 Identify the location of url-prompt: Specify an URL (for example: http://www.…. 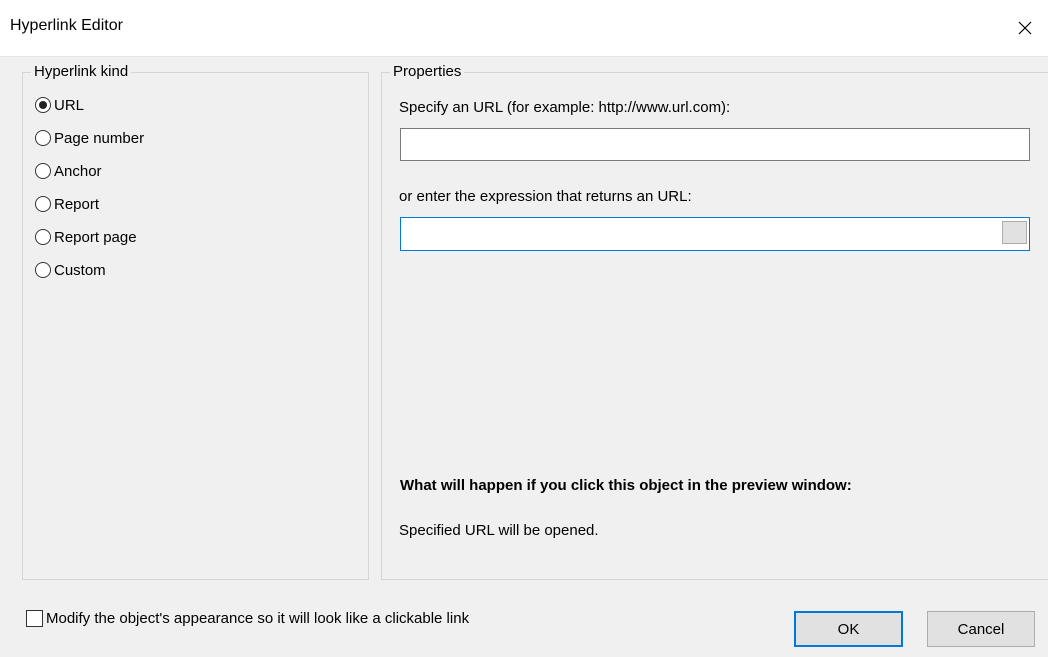
(565, 107).